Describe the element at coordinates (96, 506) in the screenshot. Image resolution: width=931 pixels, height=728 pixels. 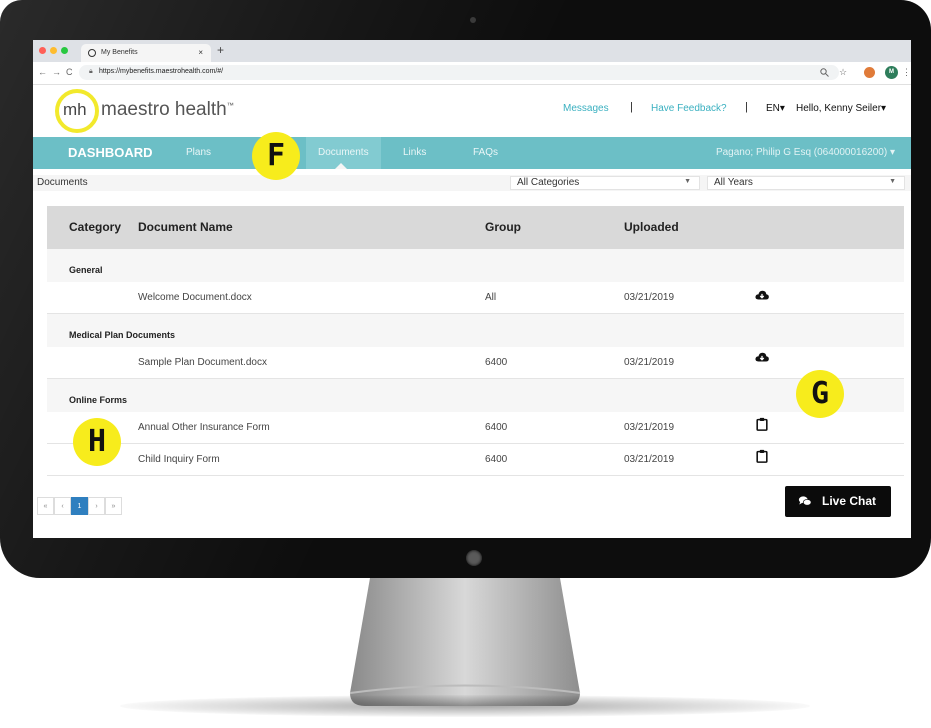
I see `next-page-button: ›` at that location.